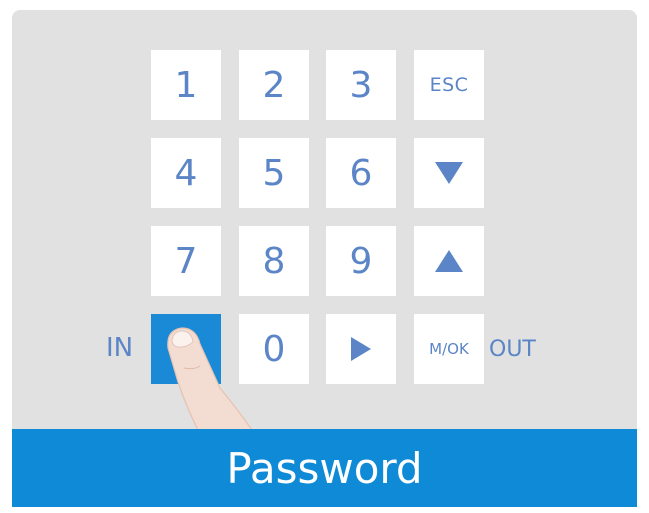  Describe the element at coordinates (210, 378) in the screenshot. I see `pointing-finger-icon` at that location.